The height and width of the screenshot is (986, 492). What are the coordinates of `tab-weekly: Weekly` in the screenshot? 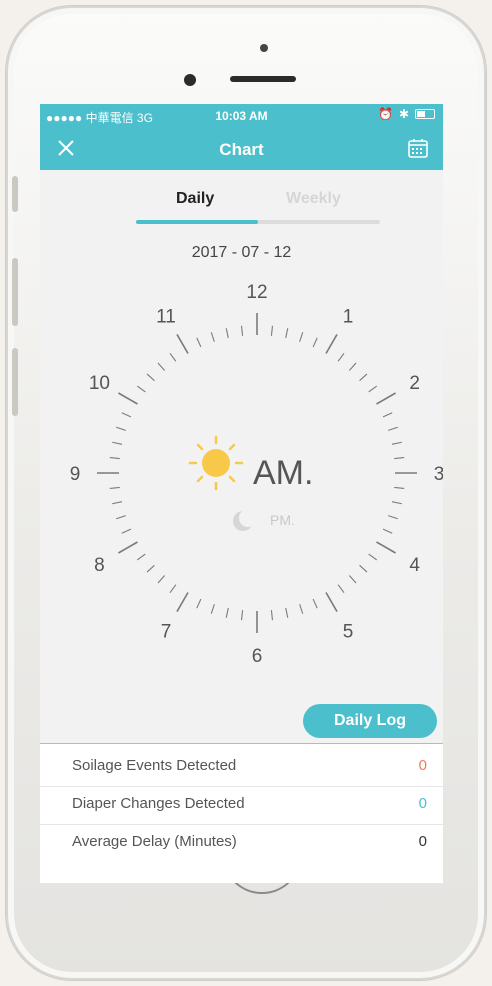 It's located at (313, 199).